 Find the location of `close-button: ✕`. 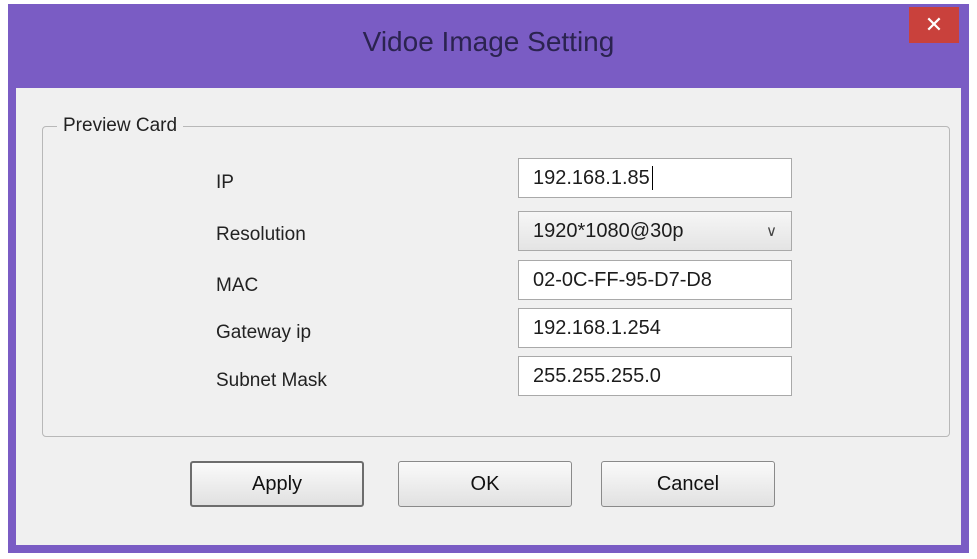

close-button: ✕ is located at coordinates (934, 25).